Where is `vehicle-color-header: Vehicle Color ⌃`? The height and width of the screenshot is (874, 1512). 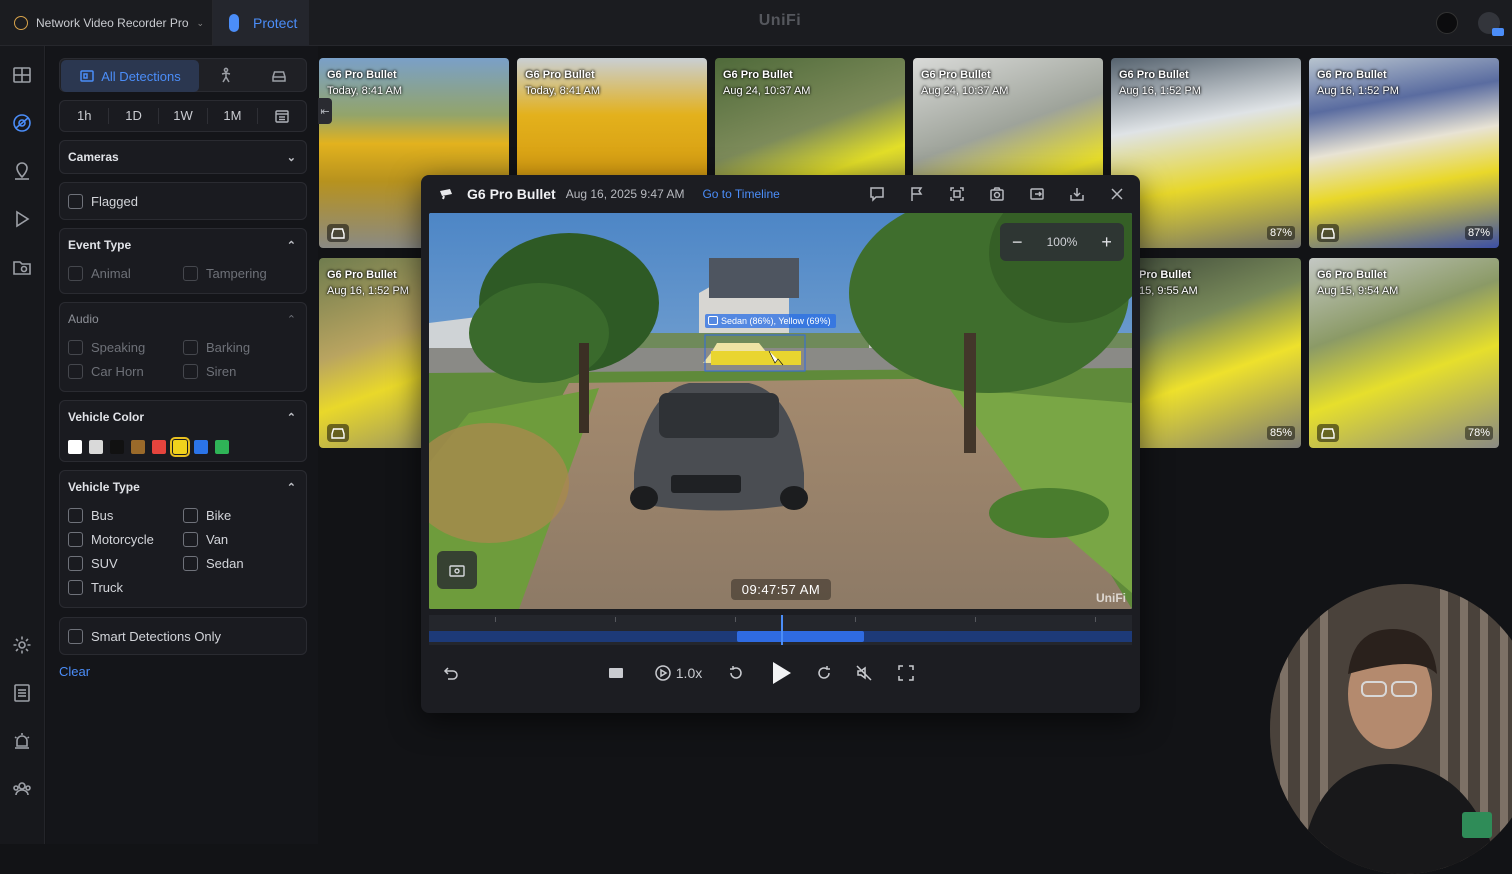
vehicle-color-header: Vehicle Color ⌃ is located at coordinates (183, 417).